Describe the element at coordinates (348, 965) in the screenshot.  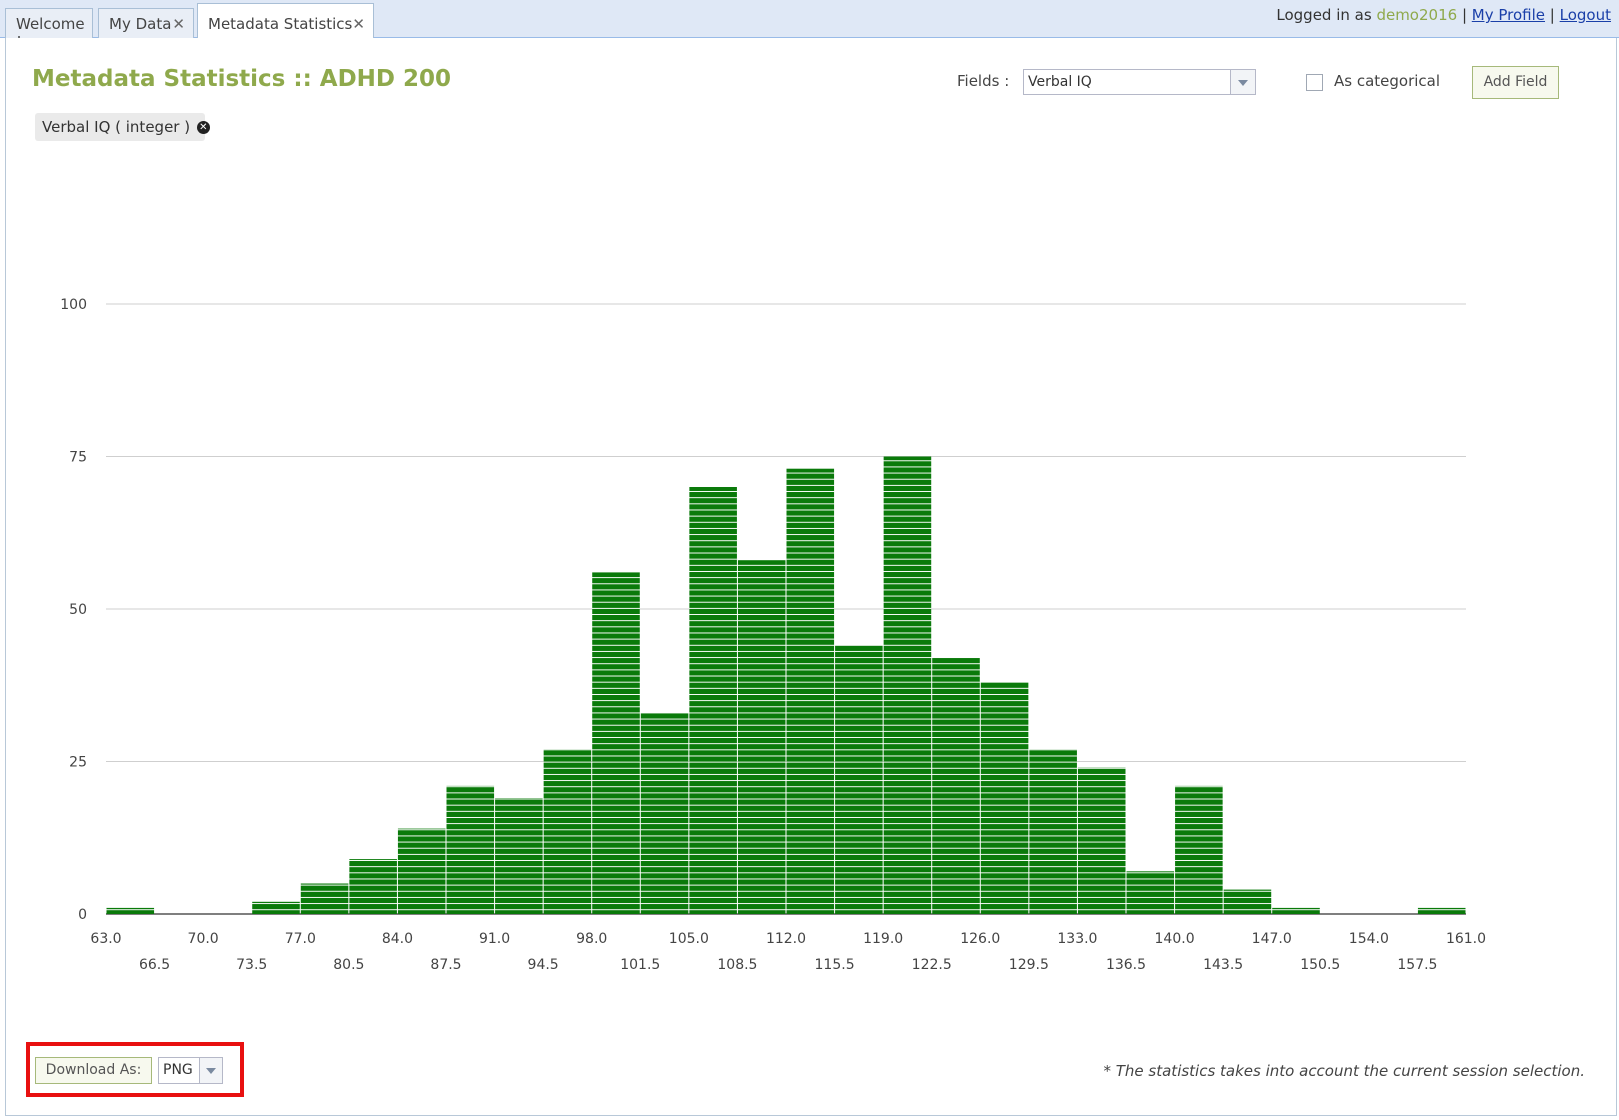
I see `x-tick-label: 80.5` at that location.